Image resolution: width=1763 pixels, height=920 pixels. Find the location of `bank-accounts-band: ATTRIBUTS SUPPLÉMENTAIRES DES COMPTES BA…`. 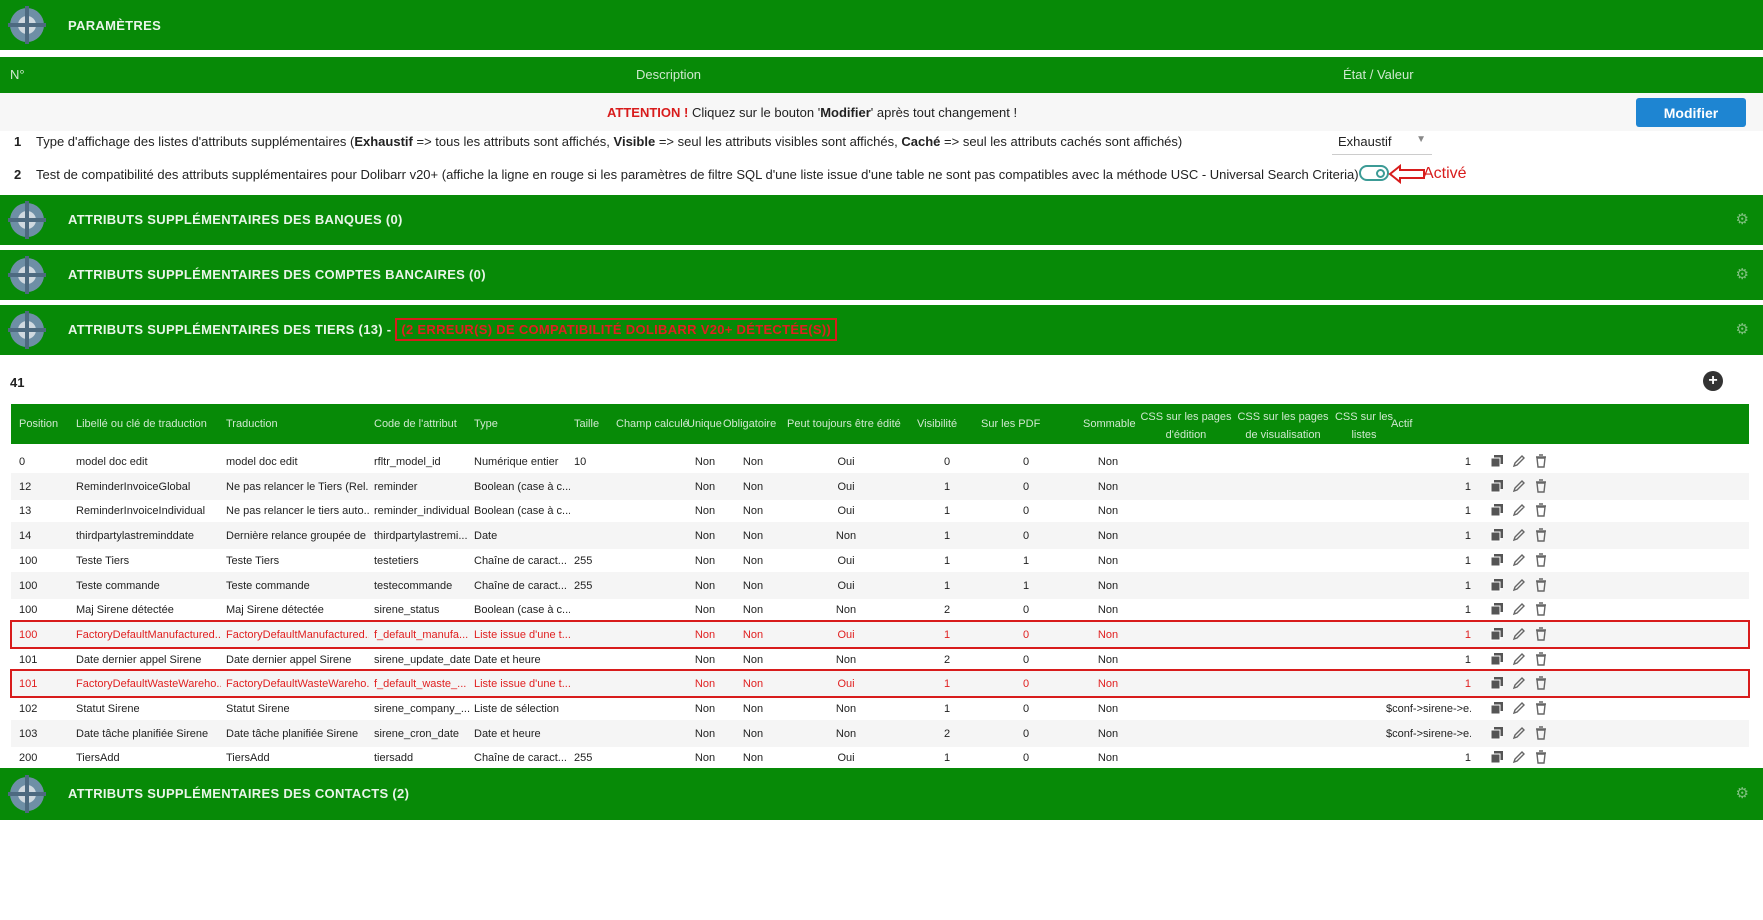

bank-accounts-band: ATTRIBUTS SUPPLÉMENTAIRES DES COMPTES BA… is located at coordinates (881, 275).